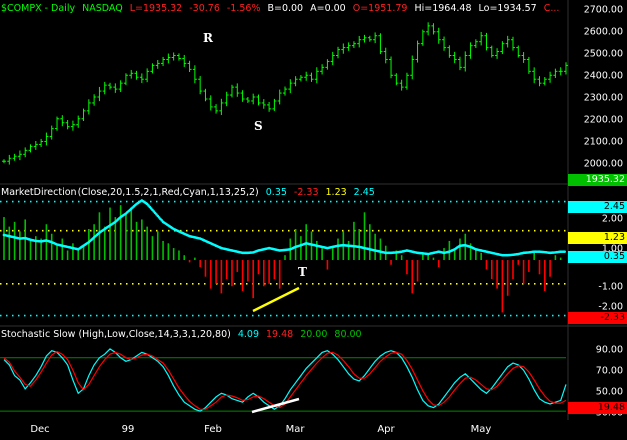  What do you see at coordinates (213, 429) in the screenshot?
I see `x-axis-label: Feb` at bounding box center [213, 429].